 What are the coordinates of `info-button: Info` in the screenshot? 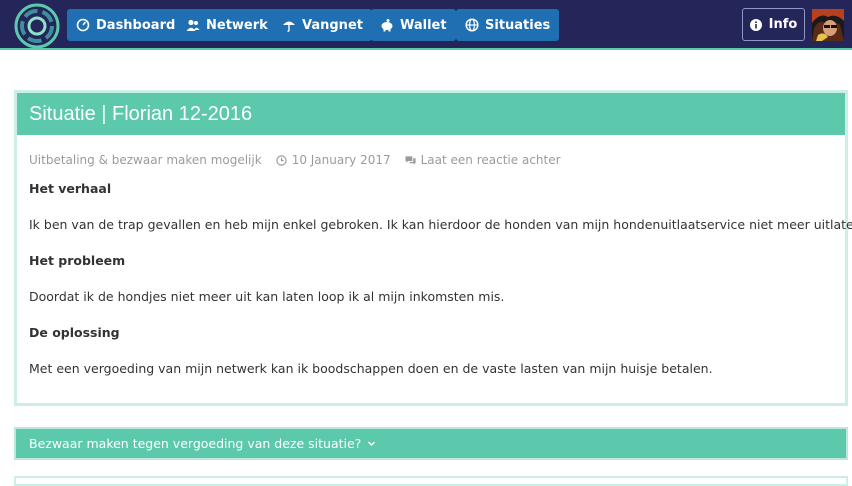 It's located at (773, 24).